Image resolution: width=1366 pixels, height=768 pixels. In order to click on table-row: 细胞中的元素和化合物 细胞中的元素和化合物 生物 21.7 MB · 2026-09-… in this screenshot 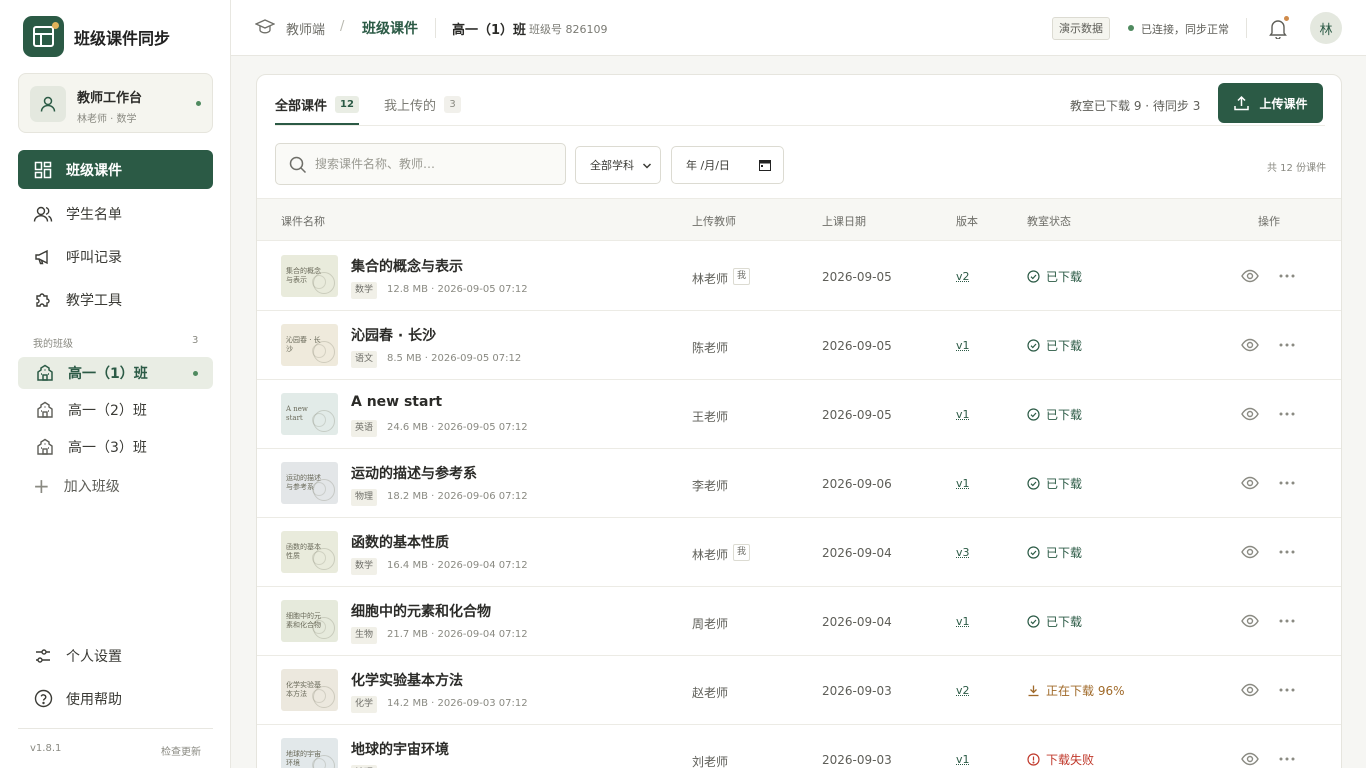, I will do `click(799, 621)`.